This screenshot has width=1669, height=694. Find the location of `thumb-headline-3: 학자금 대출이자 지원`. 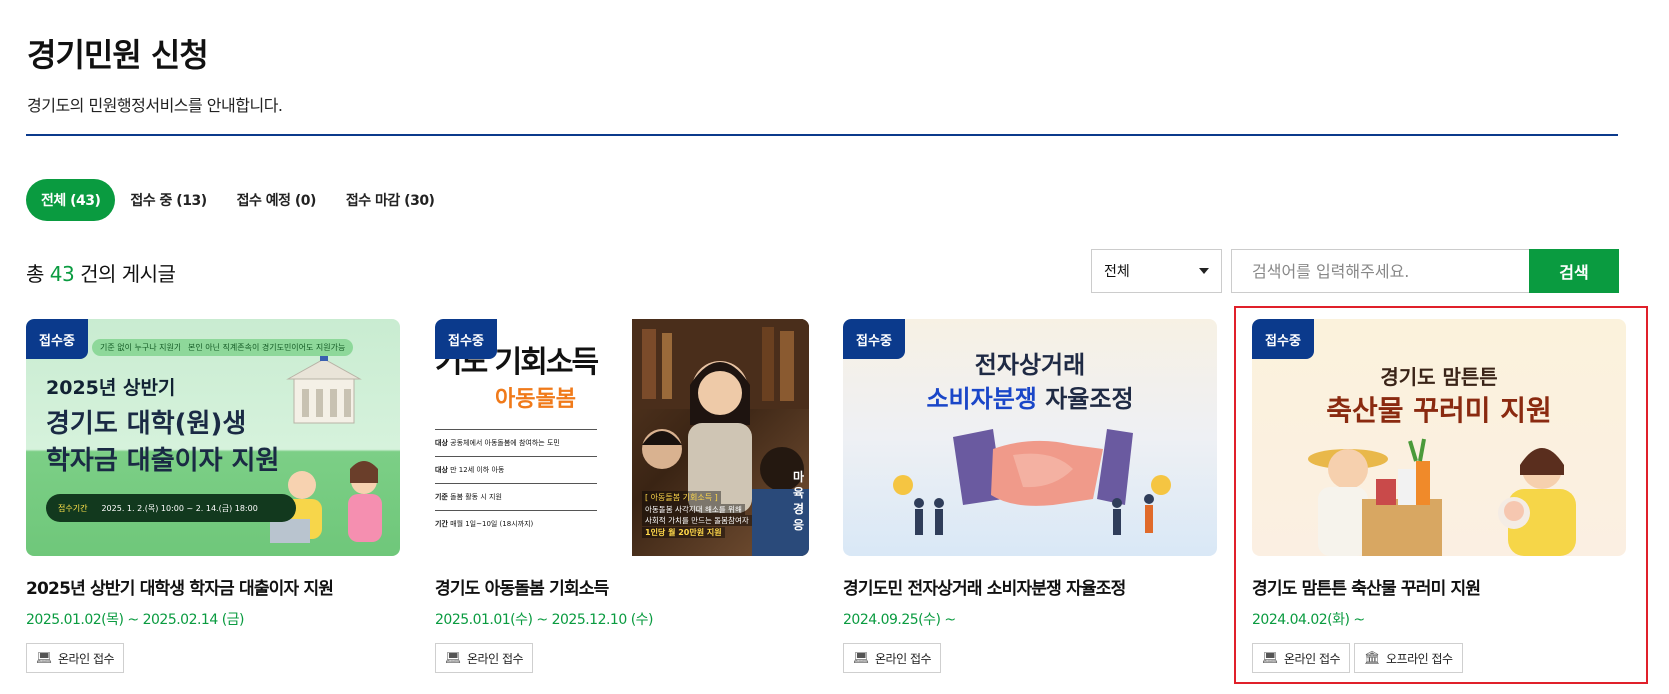

thumb-headline-3: 학자금 대출이자 지원 is located at coordinates (163, 461).